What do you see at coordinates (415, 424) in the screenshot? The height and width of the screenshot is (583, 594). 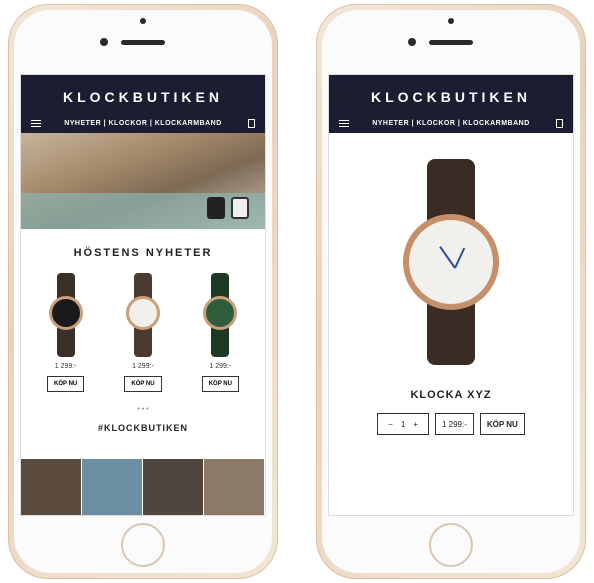 I see `increment-button: +` at bounding box center [415, 424].